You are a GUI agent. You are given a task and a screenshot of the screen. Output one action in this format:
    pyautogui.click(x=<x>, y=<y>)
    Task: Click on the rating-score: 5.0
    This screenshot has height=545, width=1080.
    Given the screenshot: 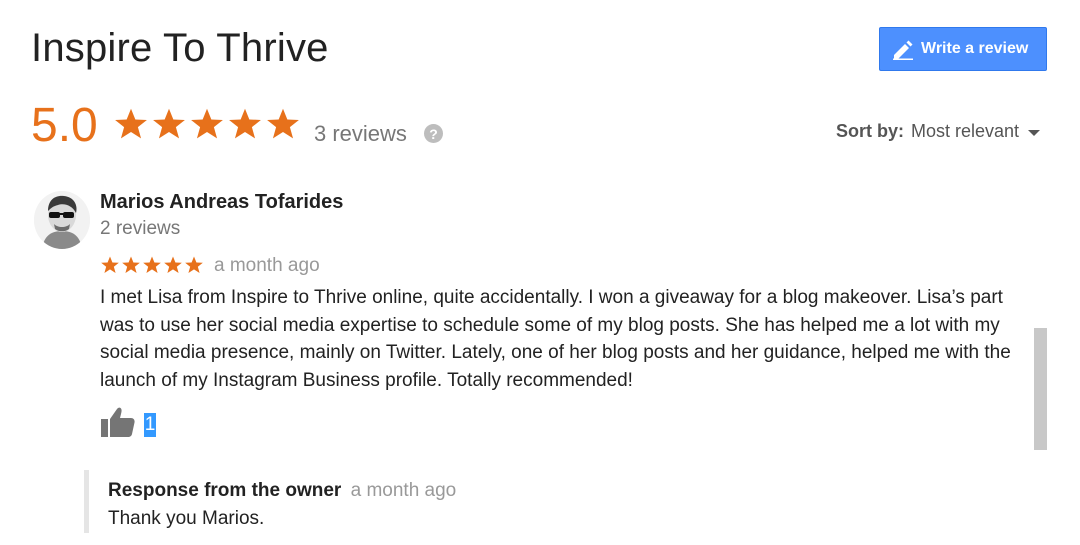 What is the action you would take?
    pyautogui.click(x=64, y=125)
    